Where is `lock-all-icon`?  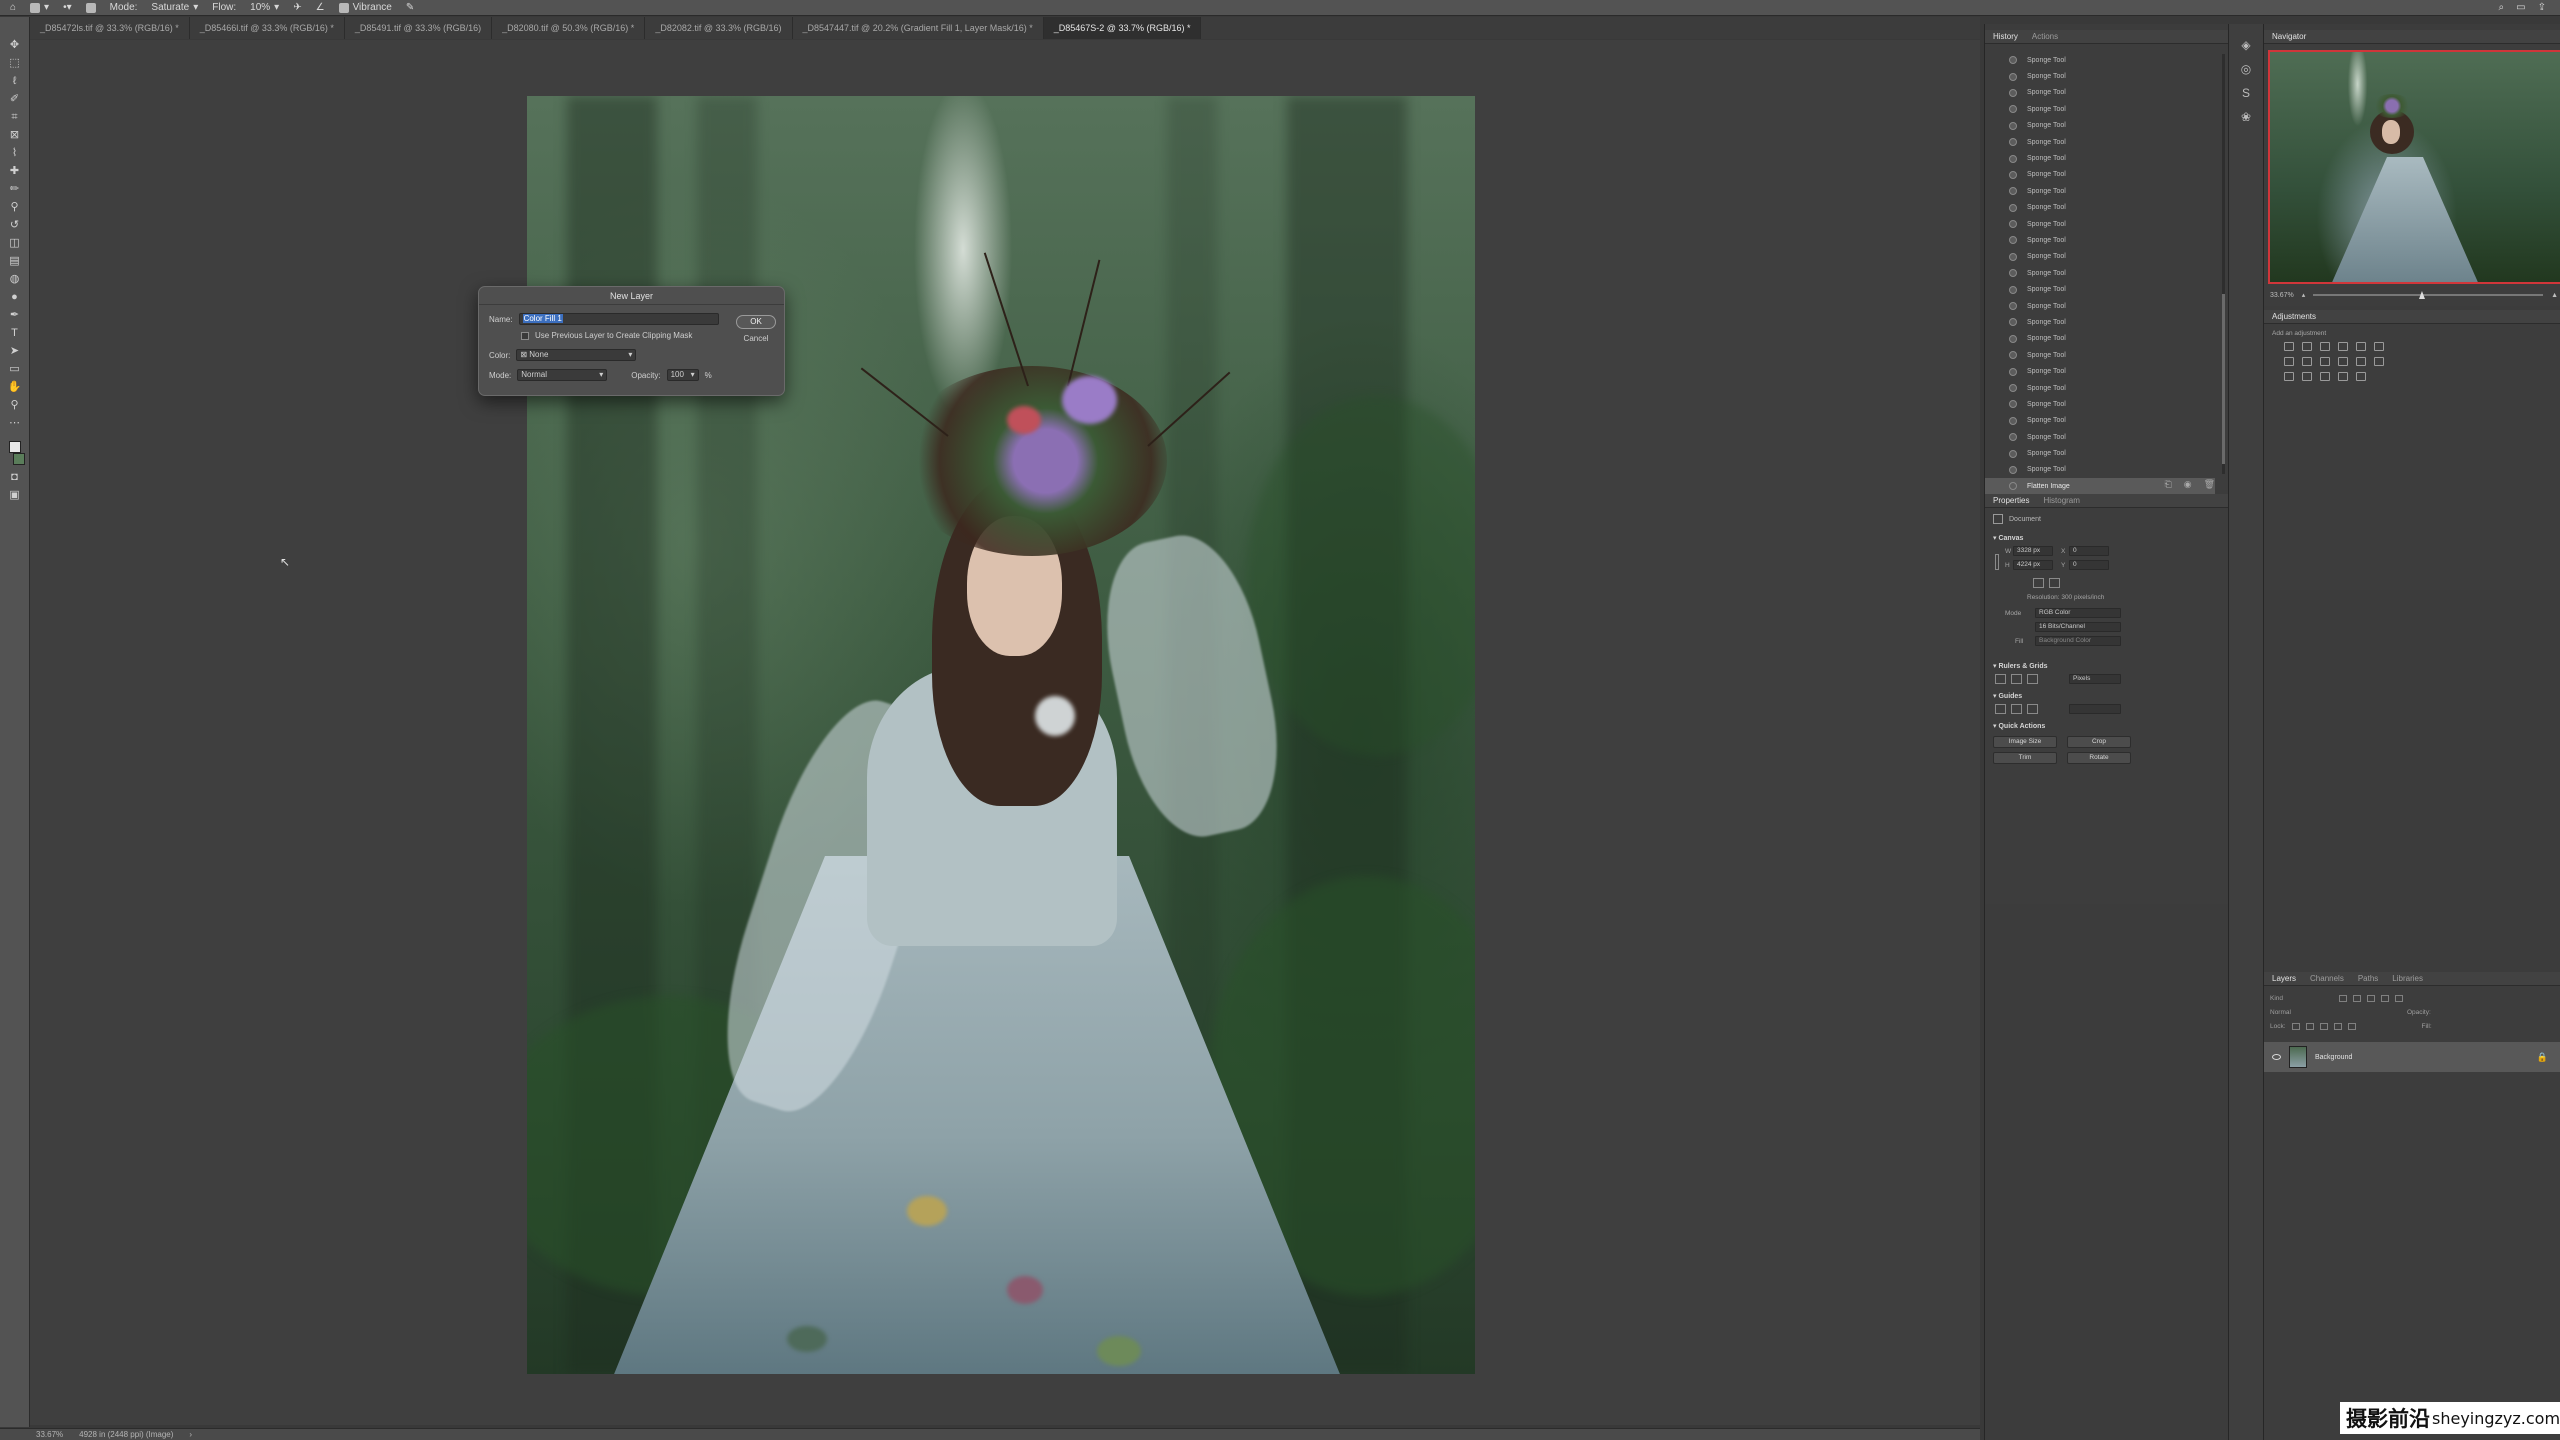
lock-all-icon is located at coordinates (2351, 1026).